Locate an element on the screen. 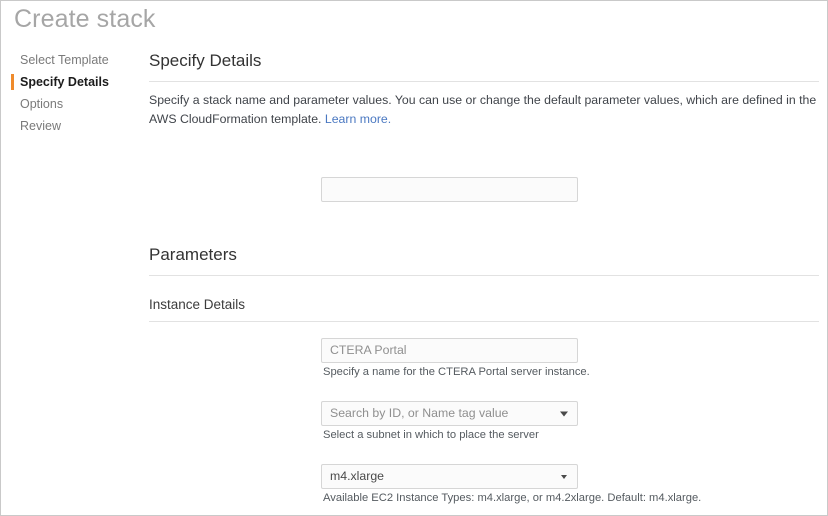  page-title: Create stack is located at coordinates (85, 19).